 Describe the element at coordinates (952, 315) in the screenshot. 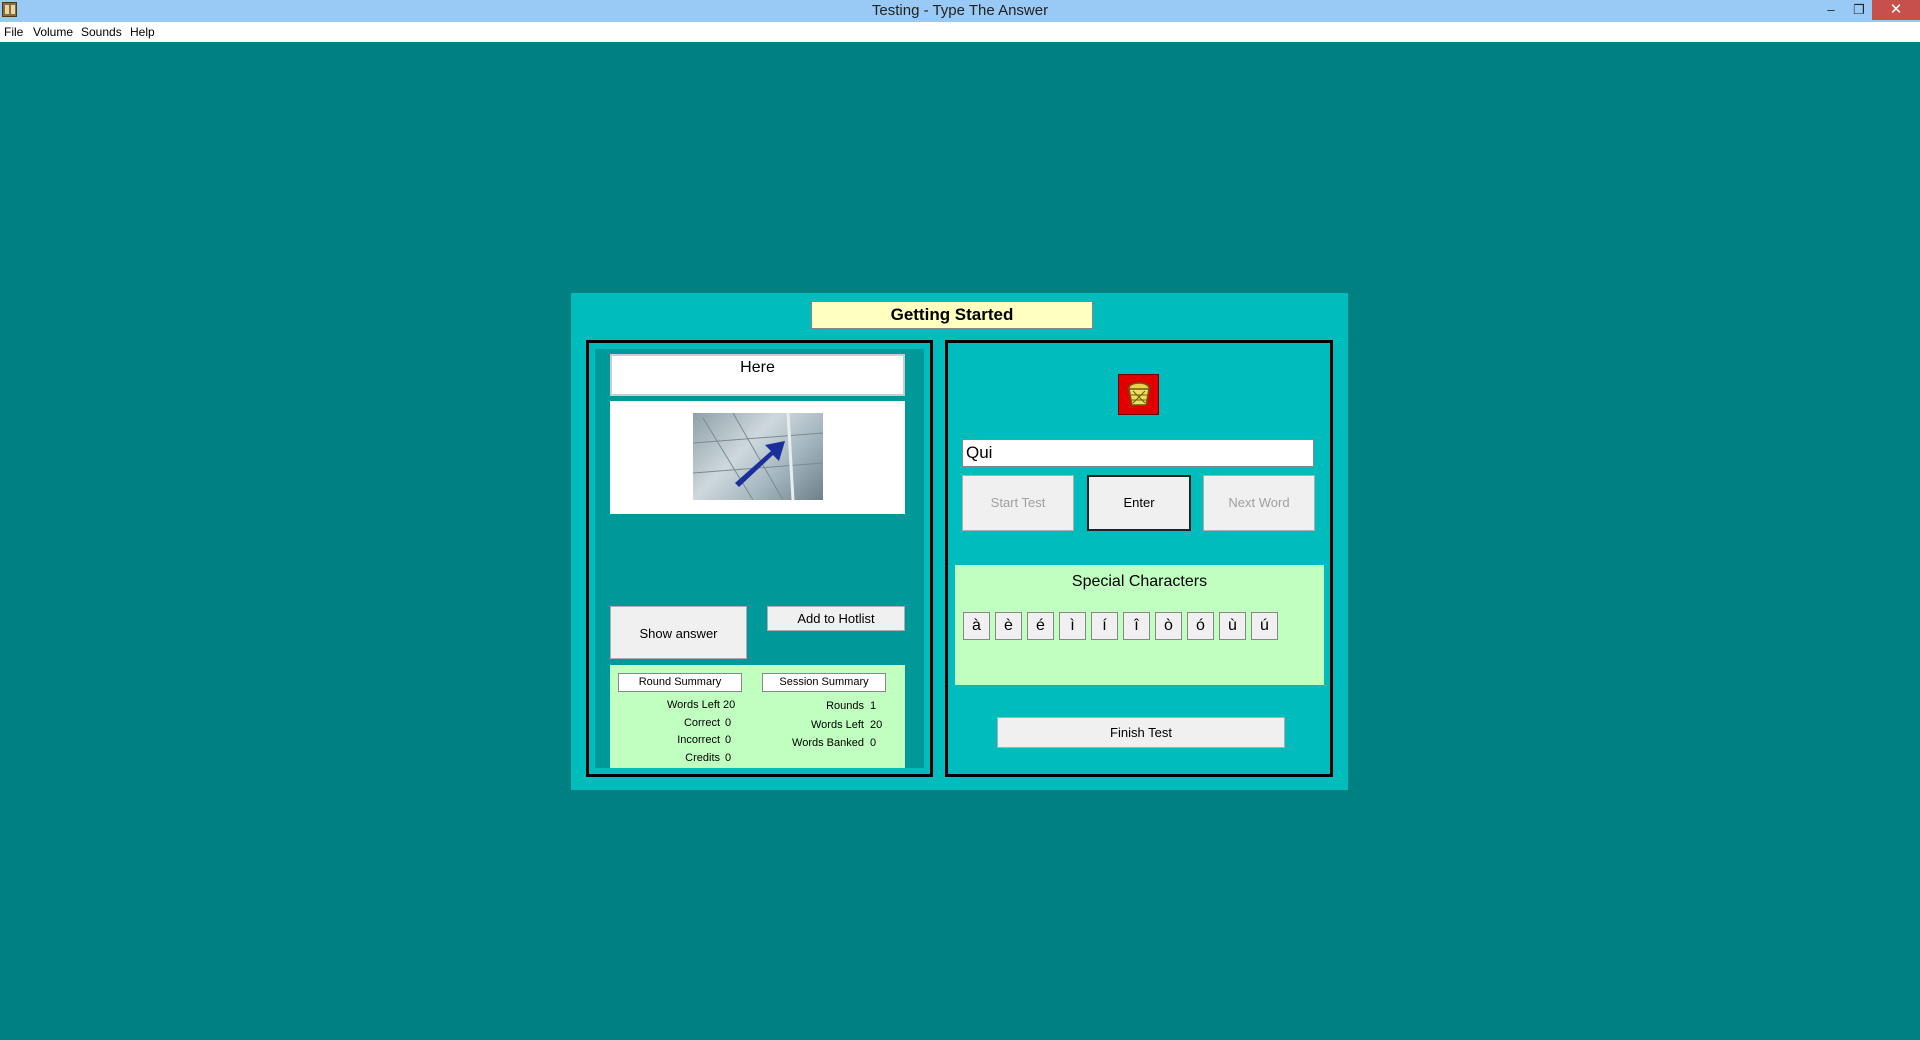

I see `getting-started-heading: Getting Started` at that location.